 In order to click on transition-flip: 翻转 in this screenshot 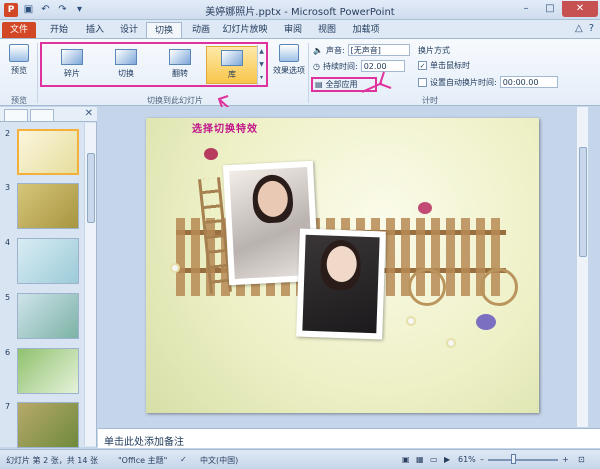, I will do `click(180, 65)`.